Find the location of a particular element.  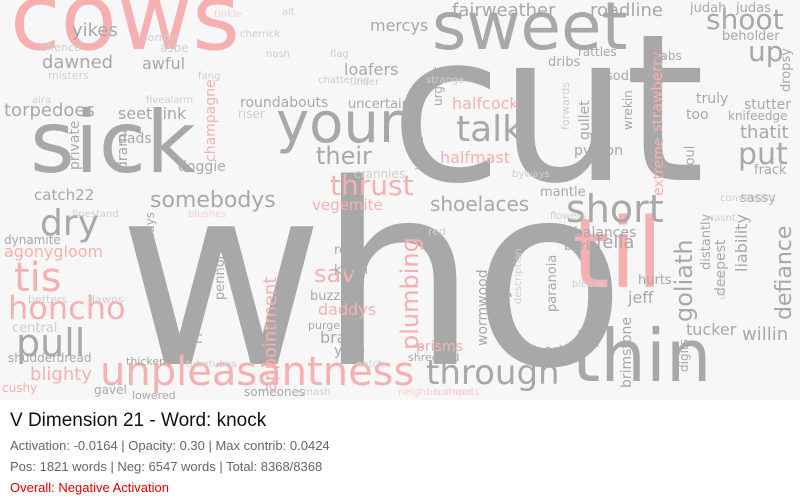

word-offence: offence is located at coordinates (60, 47).